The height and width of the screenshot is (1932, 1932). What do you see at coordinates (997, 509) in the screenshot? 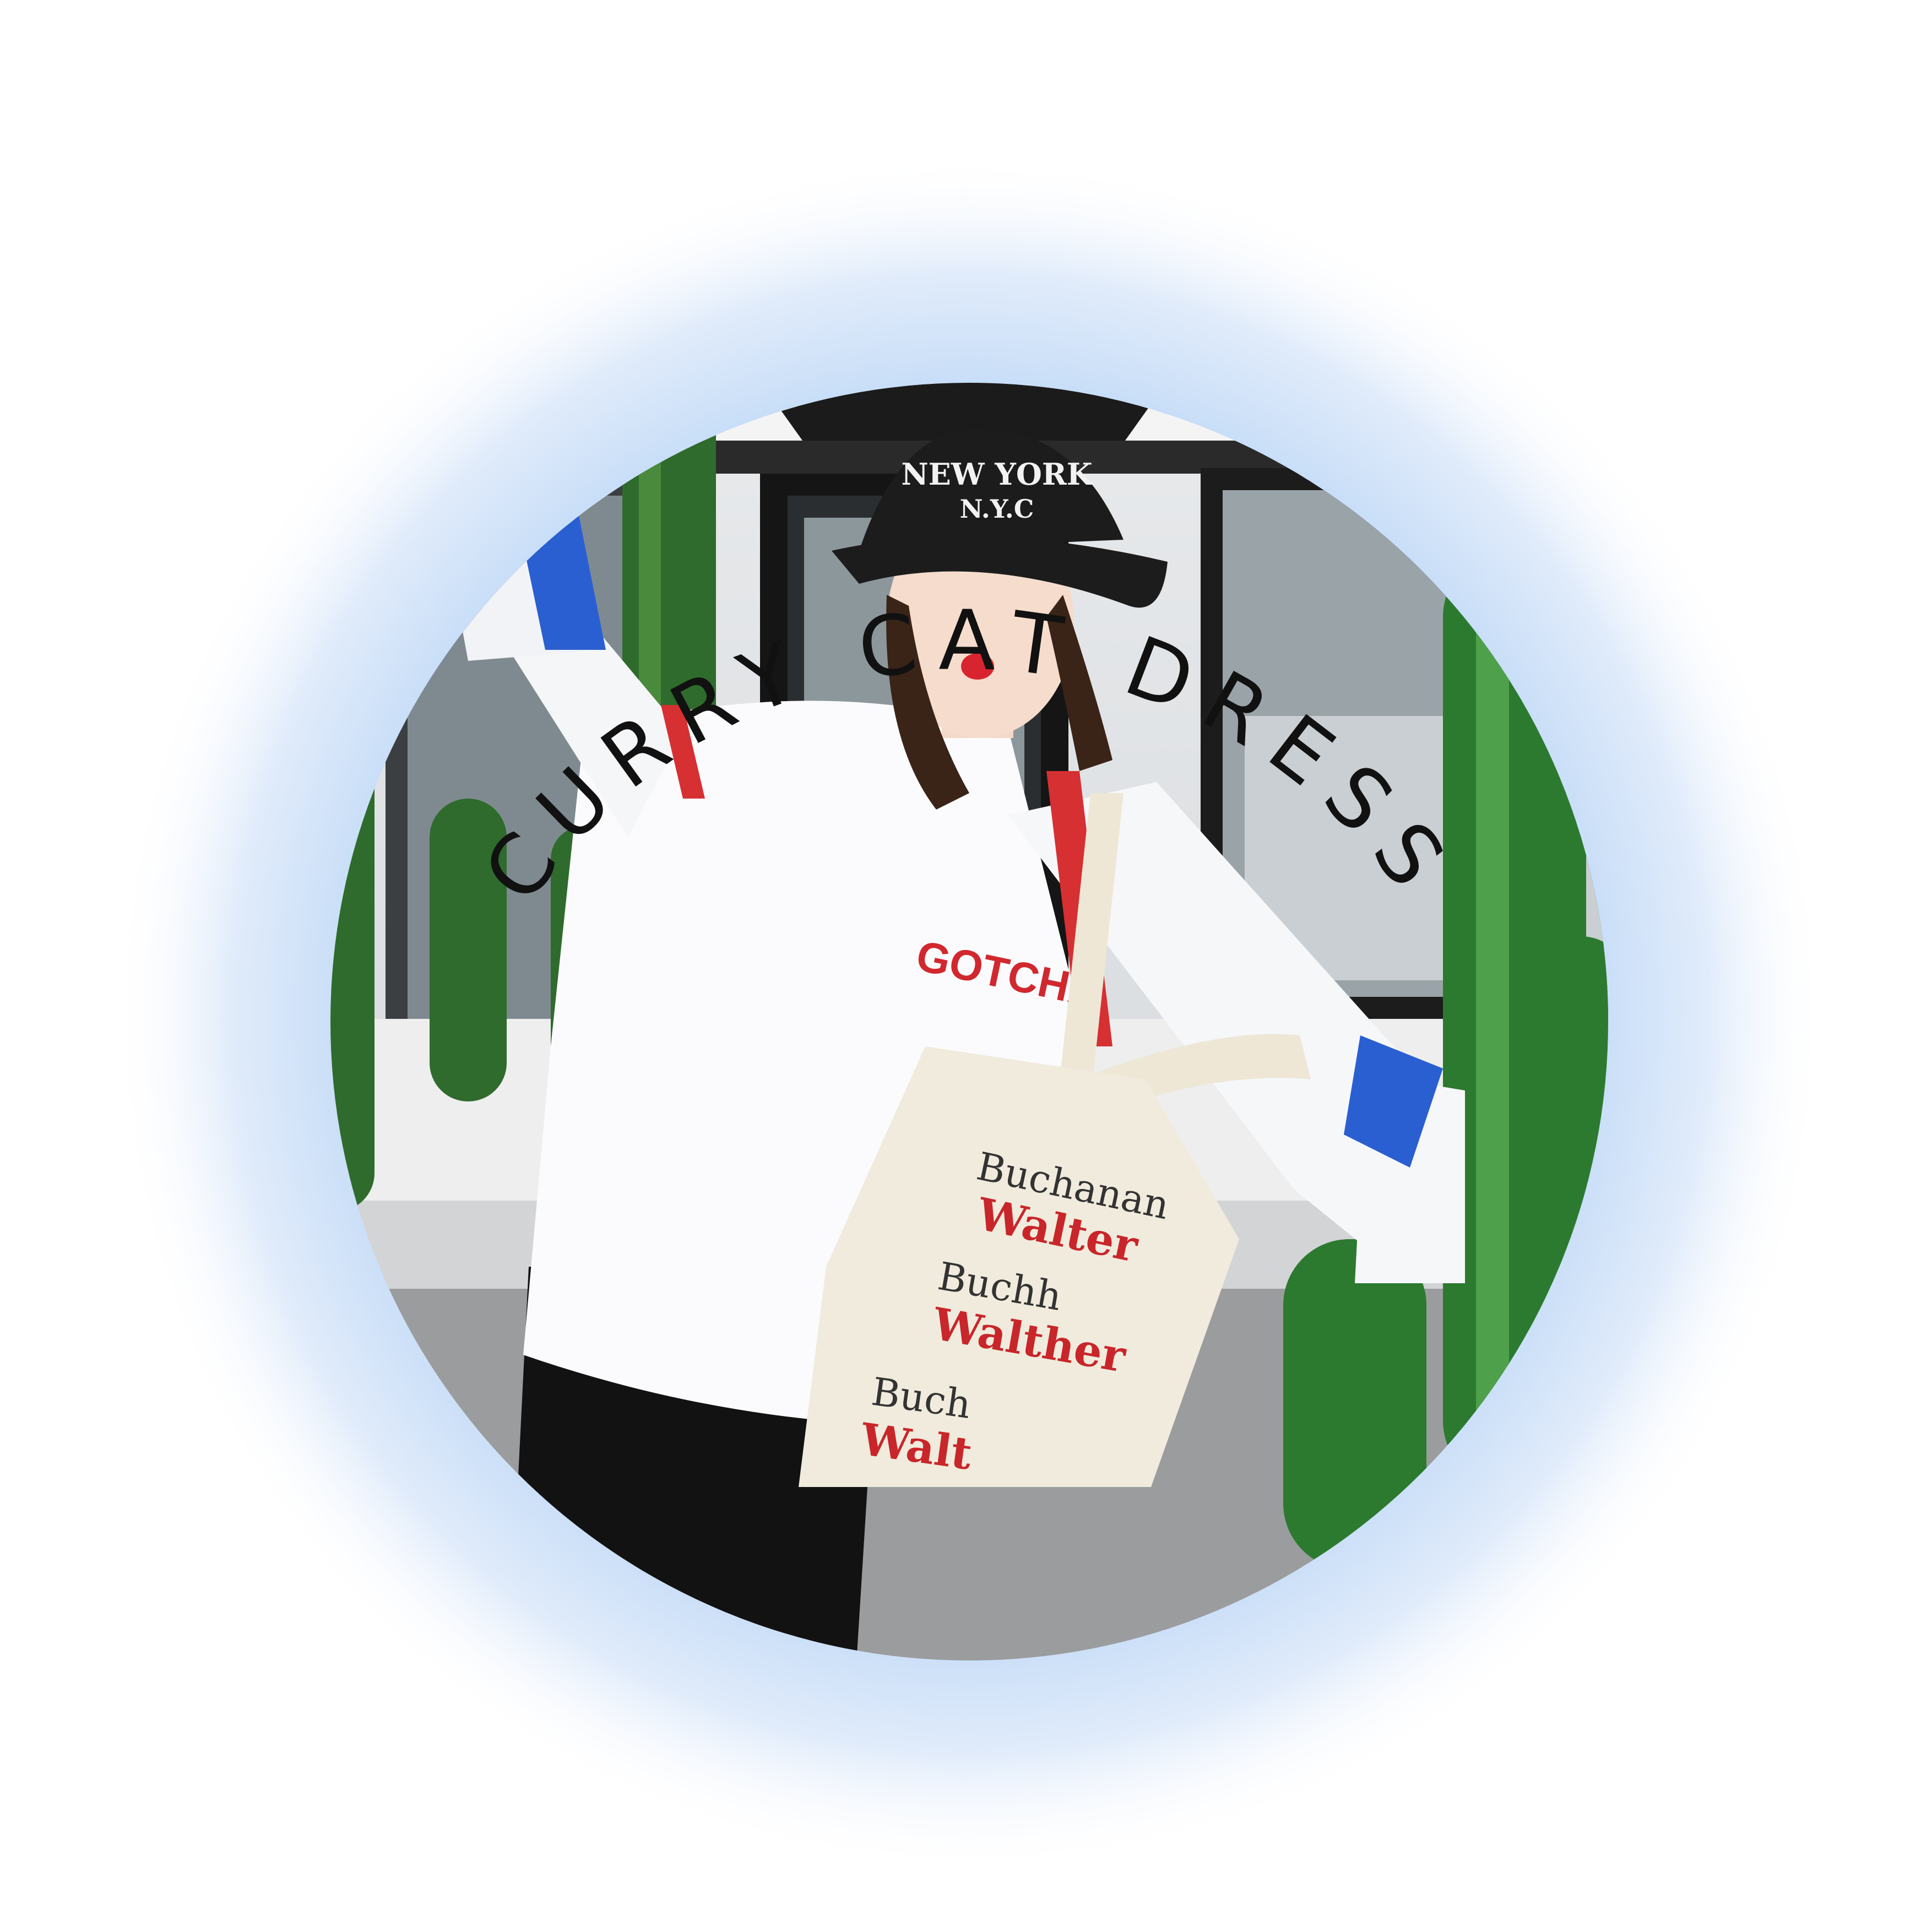
I see `hat-text-line2: N.Y.C` at bounding box center [997, 509].